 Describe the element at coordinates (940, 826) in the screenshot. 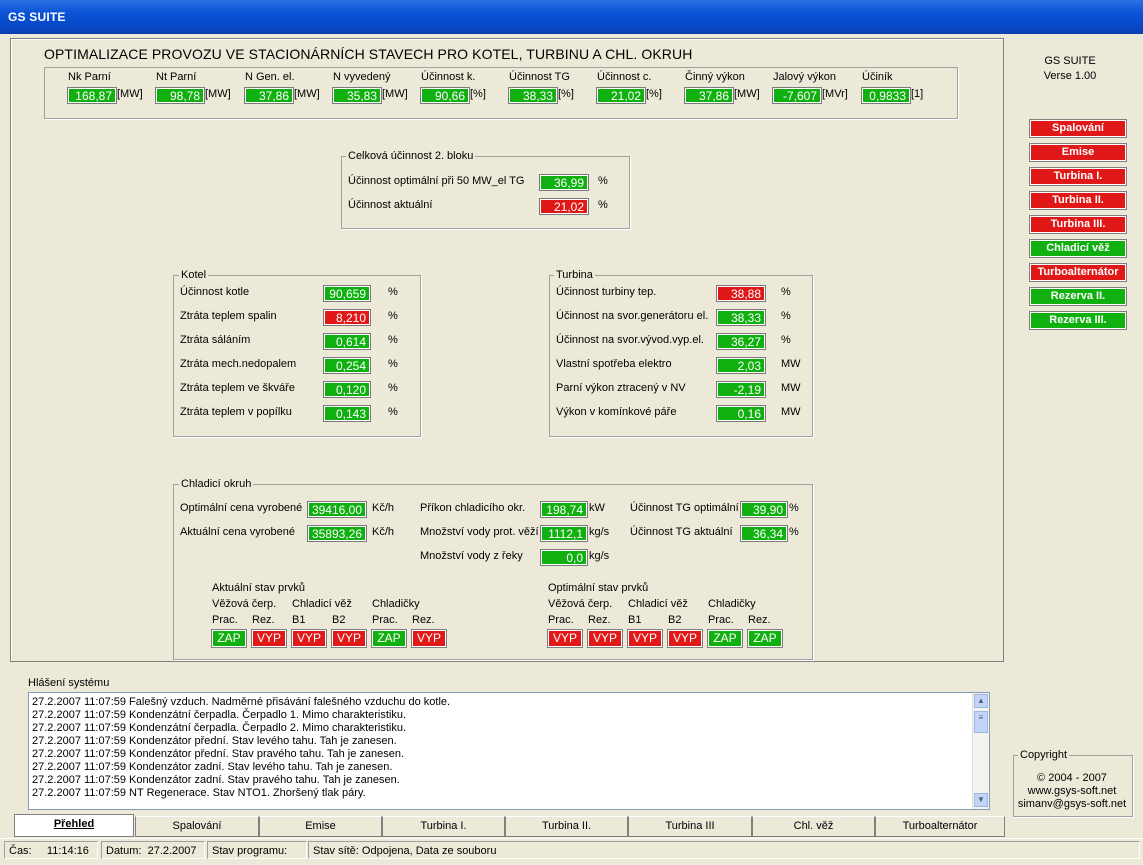

I see `tab-7: Turboalternátor` at that location.